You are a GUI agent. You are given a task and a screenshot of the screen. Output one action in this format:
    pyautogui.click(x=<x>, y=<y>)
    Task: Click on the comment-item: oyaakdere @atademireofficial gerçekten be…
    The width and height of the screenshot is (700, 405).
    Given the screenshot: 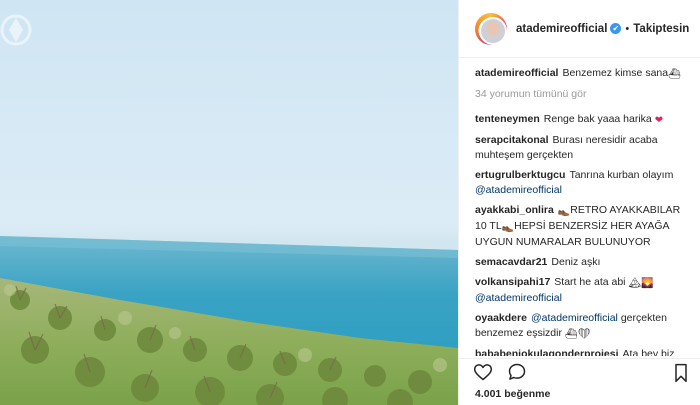 What is the action you would take?
    pyautogui.click(x=583, y=326)
    